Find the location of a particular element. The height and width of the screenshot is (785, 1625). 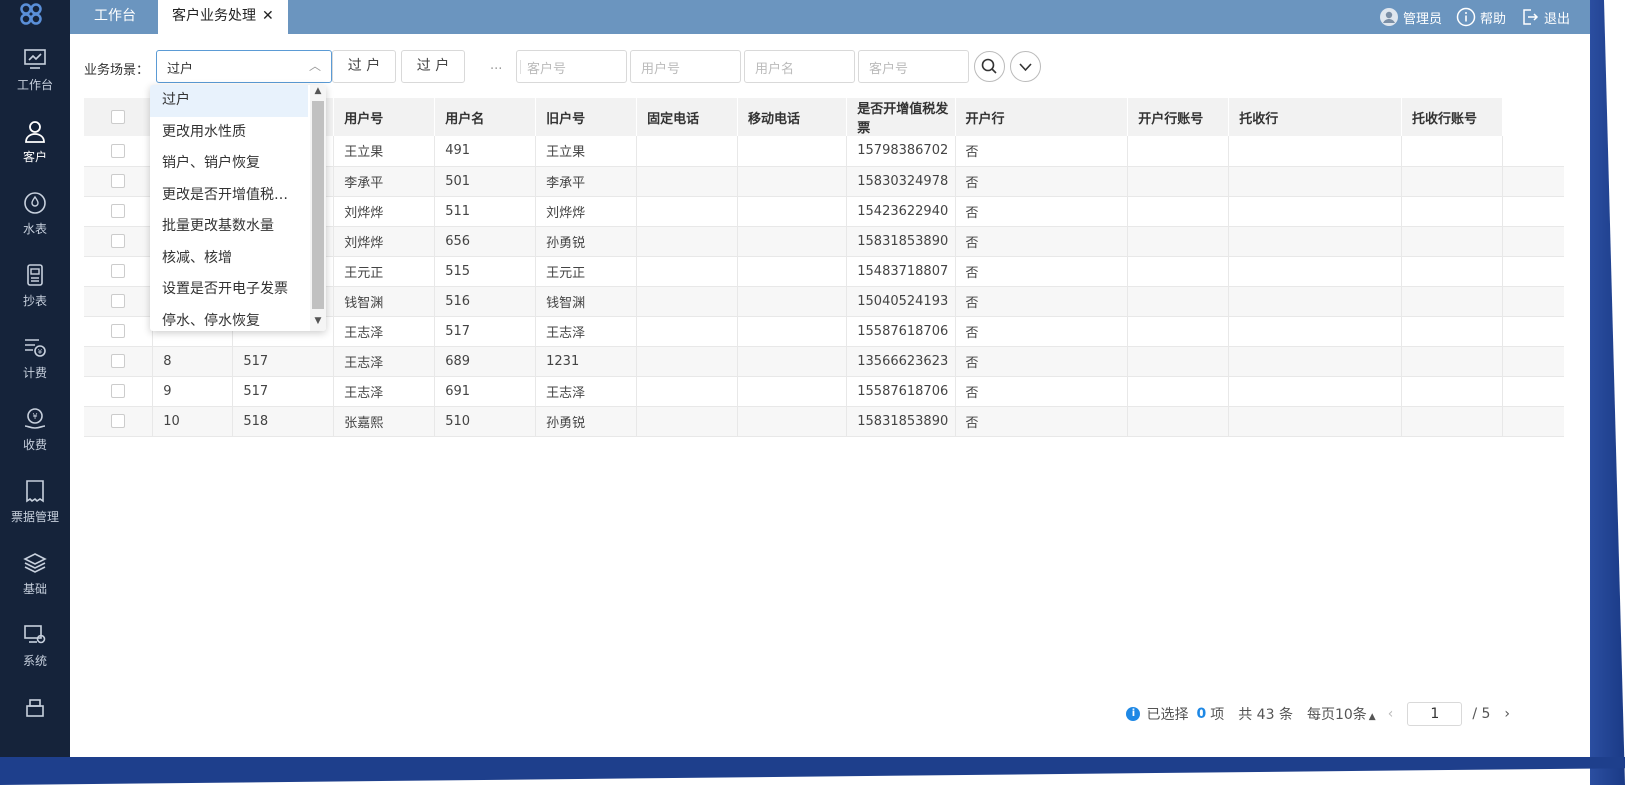

column-header: 移动电话 is located at coordinates (792, 117).